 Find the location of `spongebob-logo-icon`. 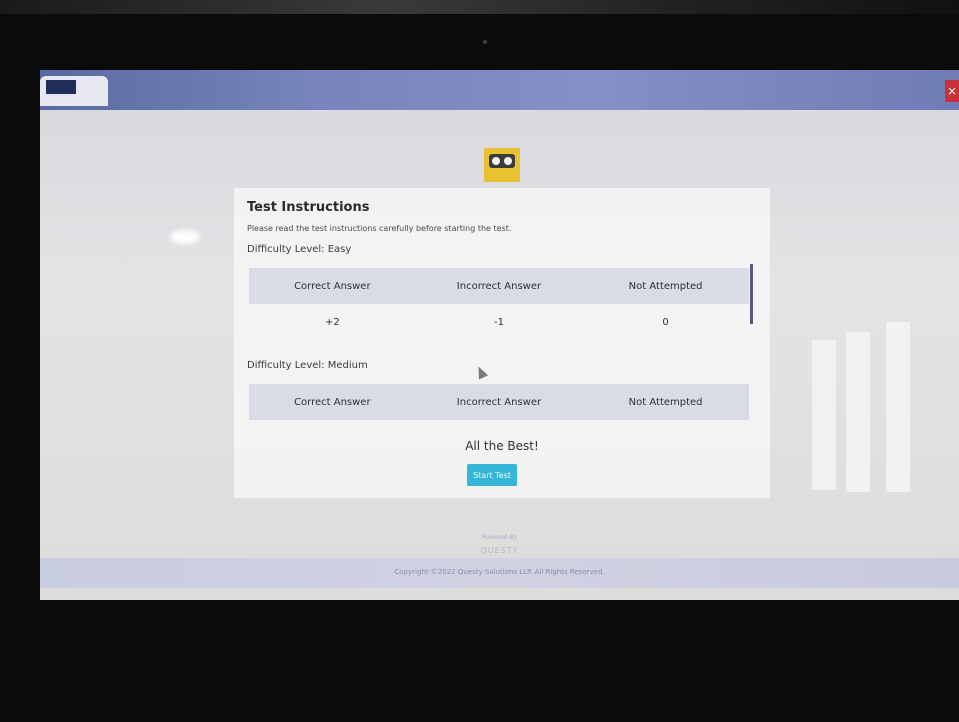

spongebob-logo-icon is located at coordinates (502, 165).